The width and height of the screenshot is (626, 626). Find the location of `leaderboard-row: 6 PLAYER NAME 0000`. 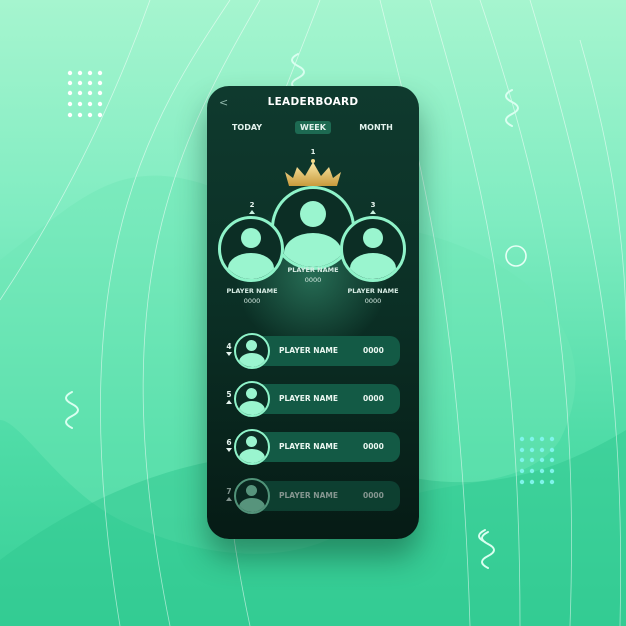

leaderboard-row: 6 PLAYER NAME 0000 is located at coordinates (313, 447).